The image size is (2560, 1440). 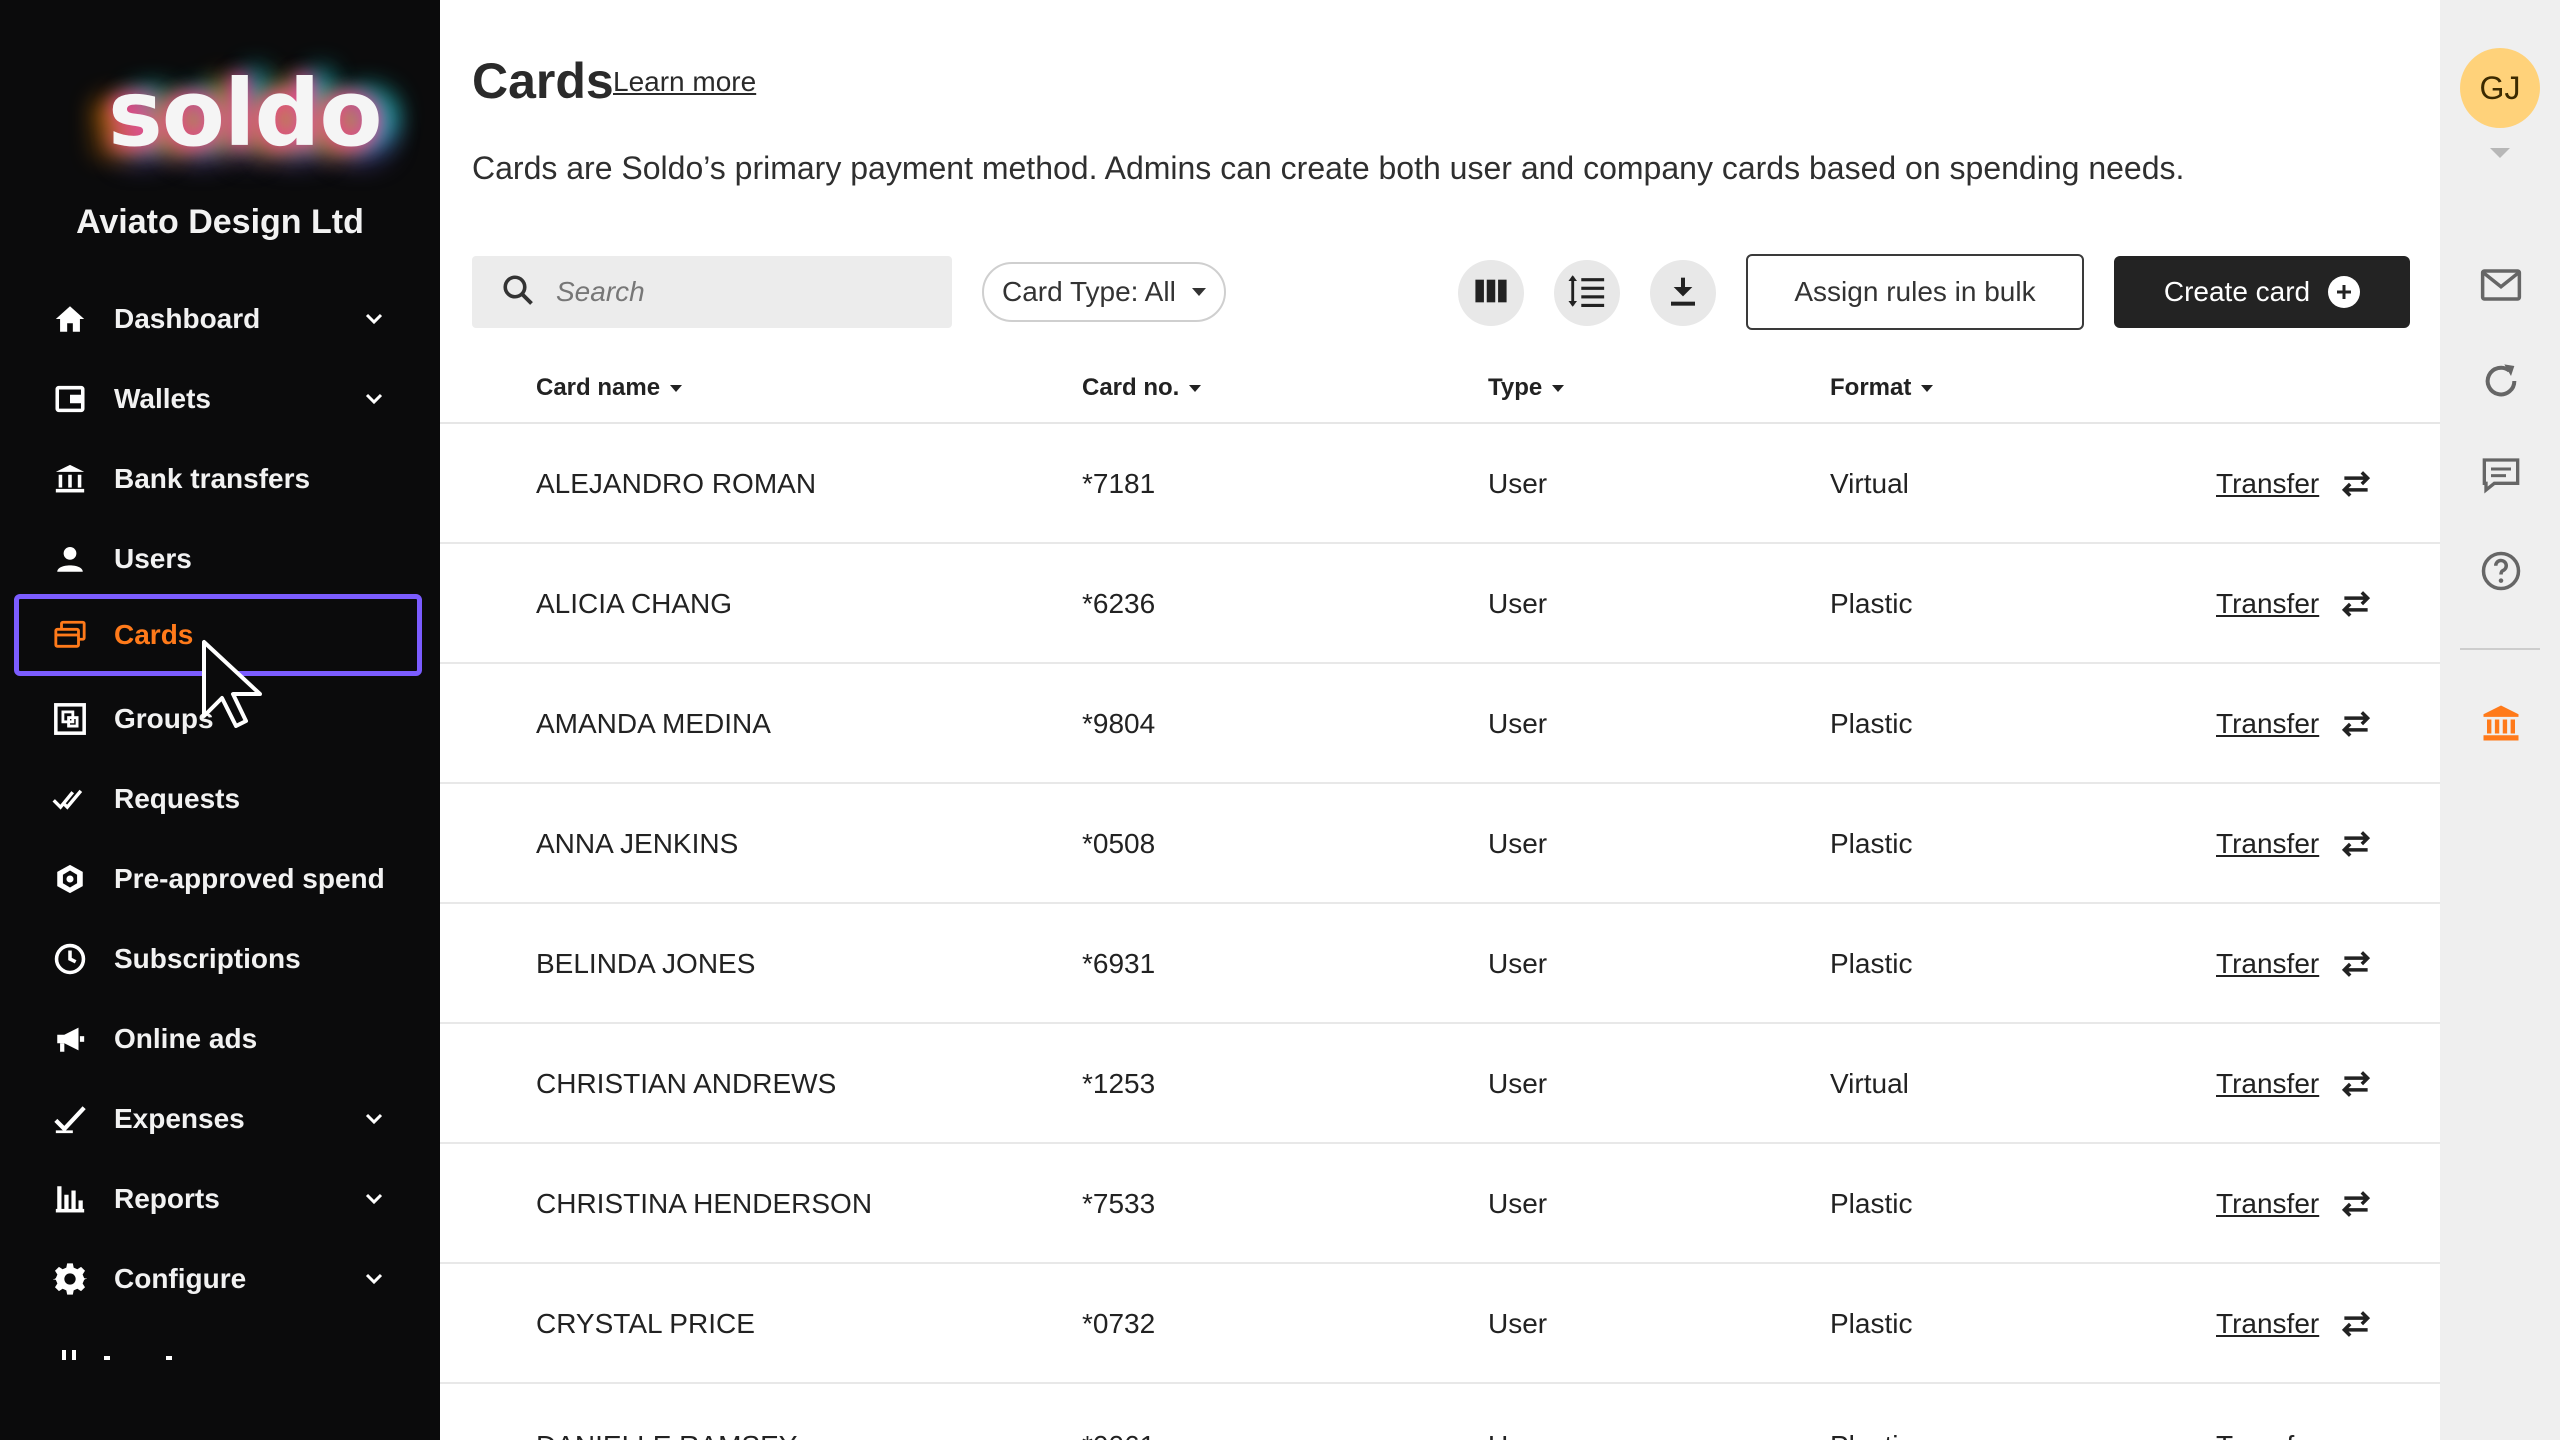 I want to click on column-header-label: Format, so click(x=1871, y=387).